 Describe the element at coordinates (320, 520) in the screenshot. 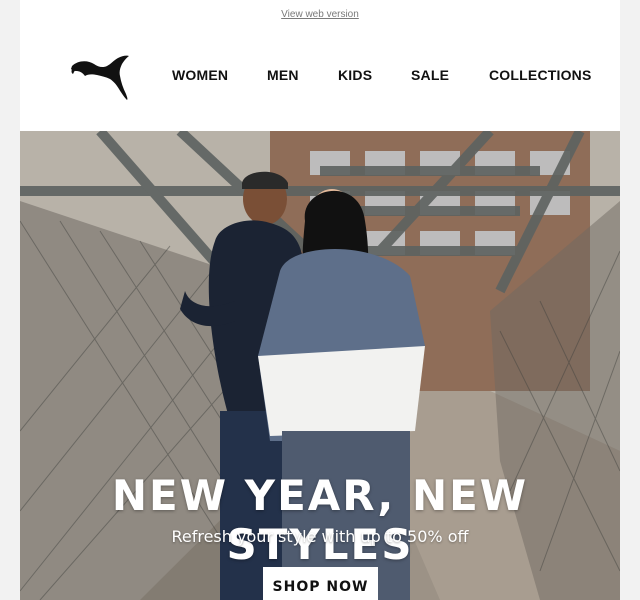

I see `hero-headline: NEW YEAR, NEW STYLES` at that location.